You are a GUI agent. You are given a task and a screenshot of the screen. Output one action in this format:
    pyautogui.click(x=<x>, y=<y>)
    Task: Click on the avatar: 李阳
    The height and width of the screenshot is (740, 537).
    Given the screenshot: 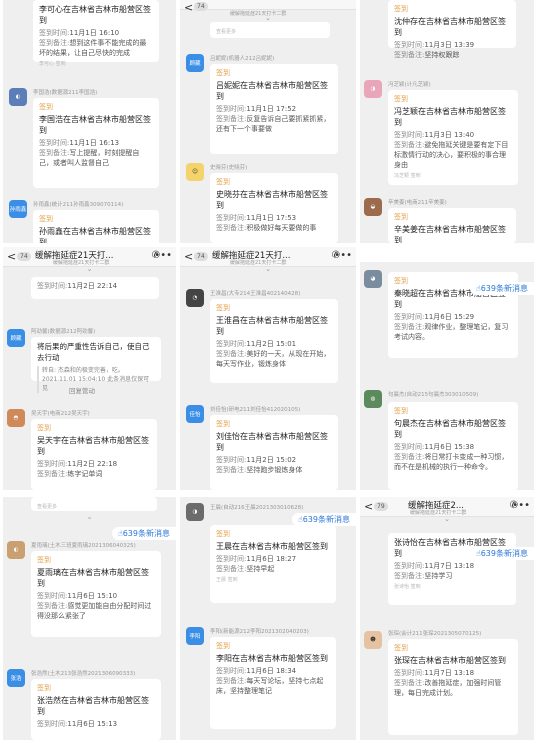 What is the action you would take?
    pyautogui.click(x=195, y=636)
    